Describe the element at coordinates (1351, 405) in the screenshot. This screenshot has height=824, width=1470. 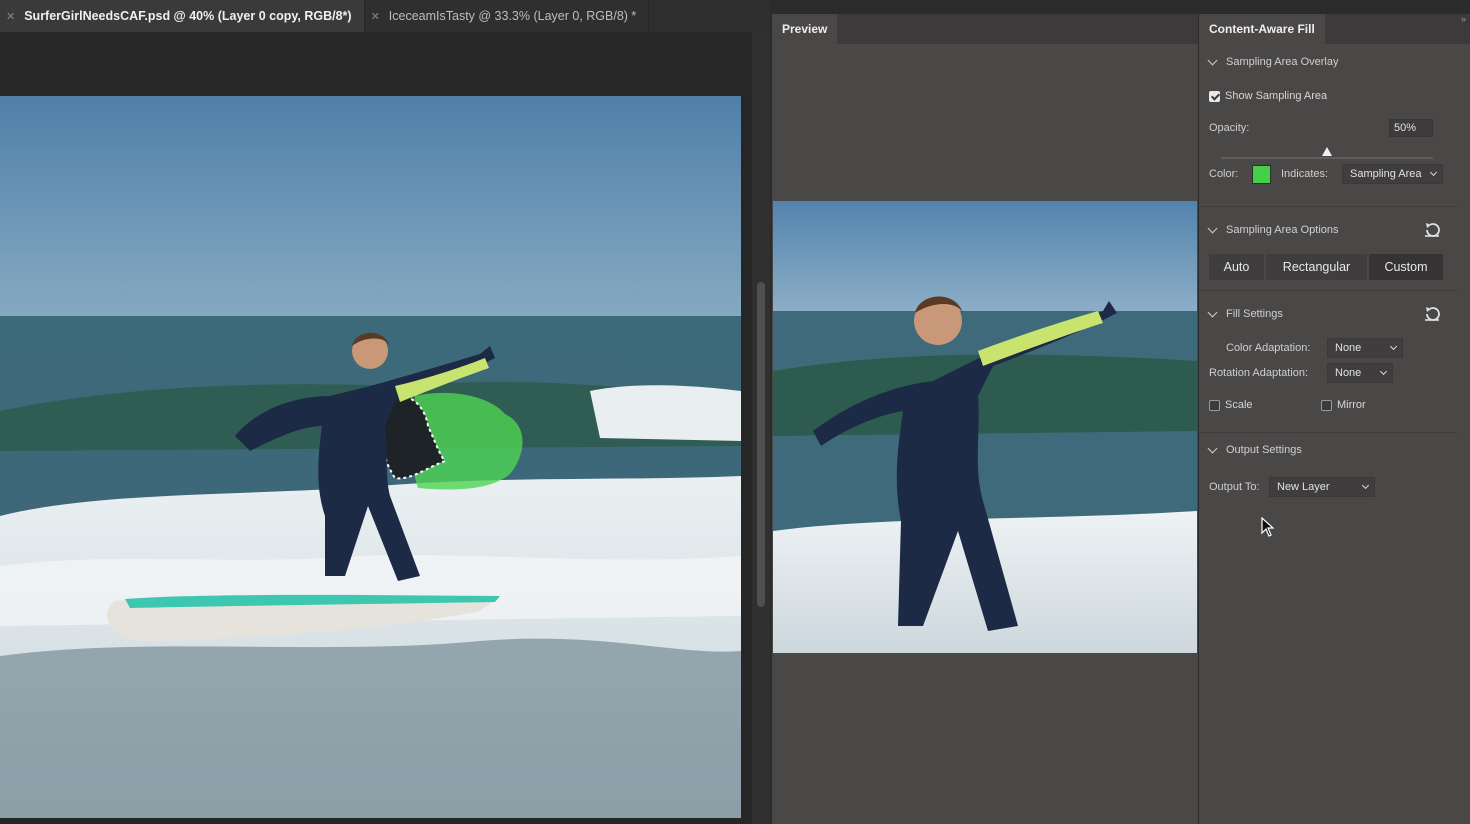
I see `checkbox-label: Mirror` at that location.